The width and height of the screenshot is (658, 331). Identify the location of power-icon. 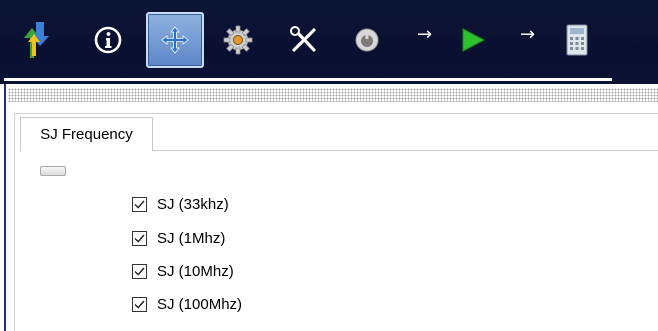
(367, 40).